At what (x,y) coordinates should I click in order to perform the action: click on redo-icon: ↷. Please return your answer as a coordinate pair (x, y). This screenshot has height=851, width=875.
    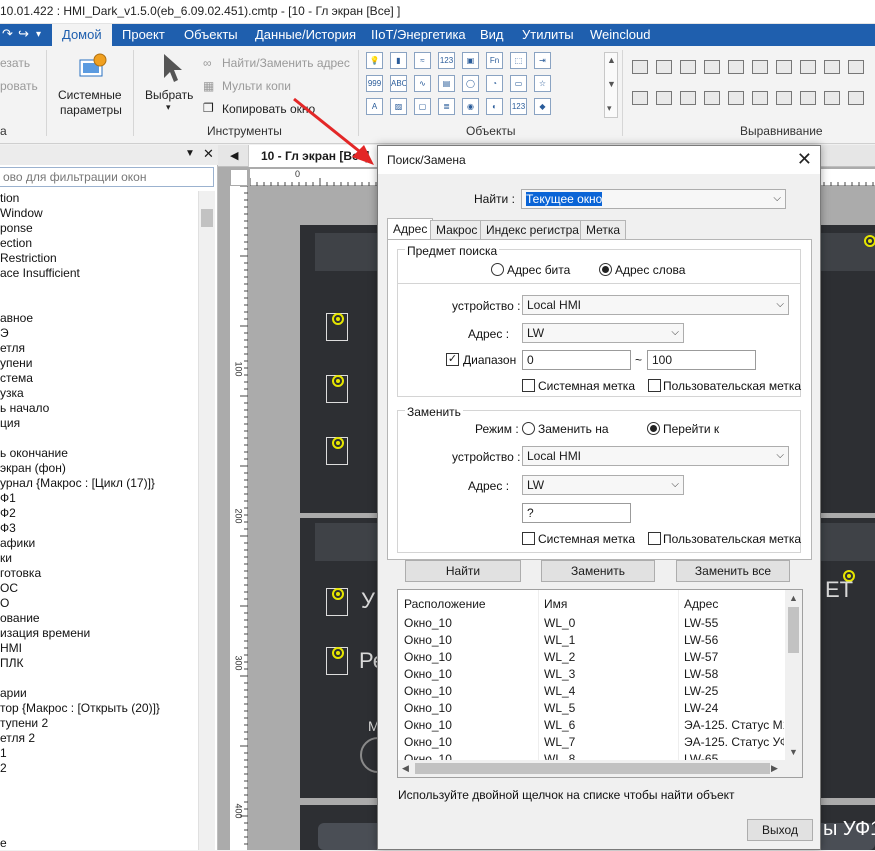
    Looking at the image, I should click on (7, 34).